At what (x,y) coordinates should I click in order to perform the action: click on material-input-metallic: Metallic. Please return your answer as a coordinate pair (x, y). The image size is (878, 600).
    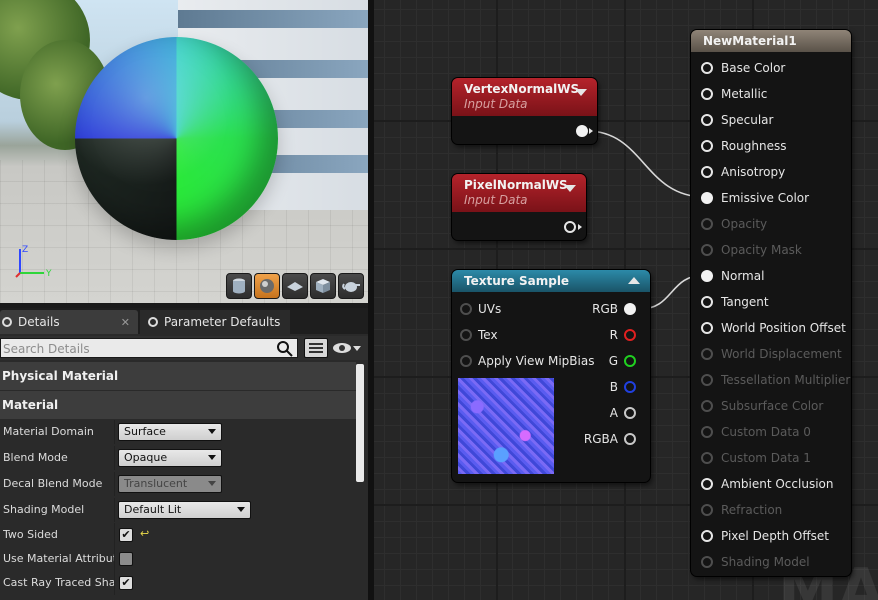
    Looking at the image, I should click on (734, 94).